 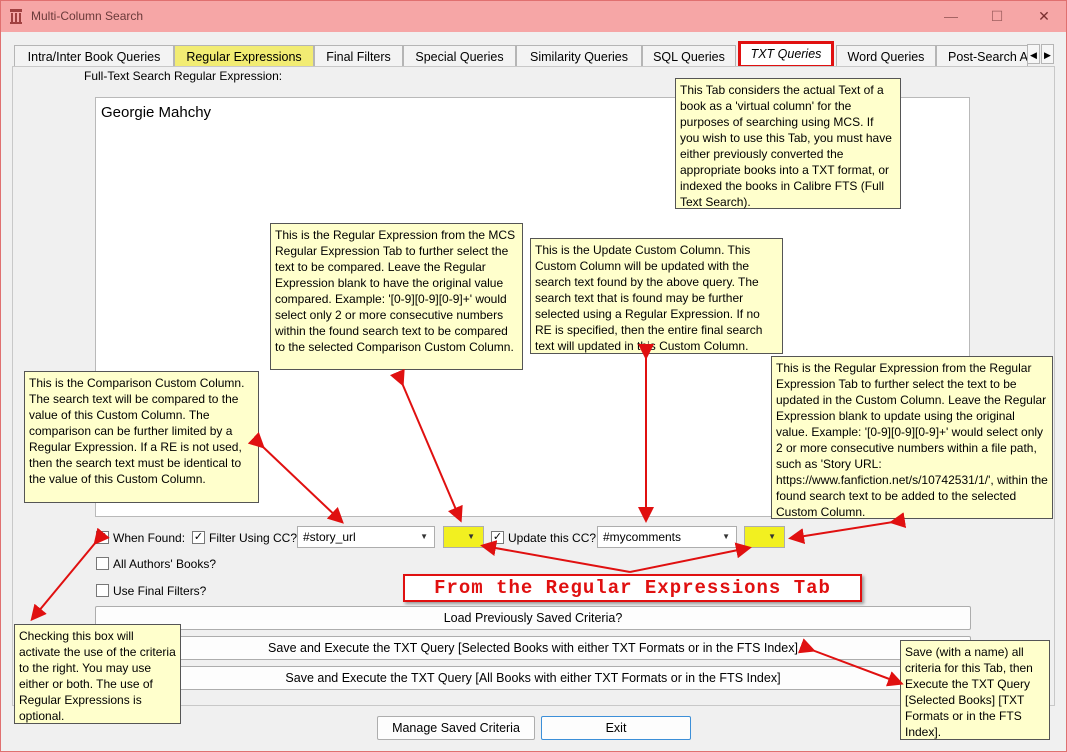 I want to click on update-cc-label: Update this CC?, so click(x=552, y=538).